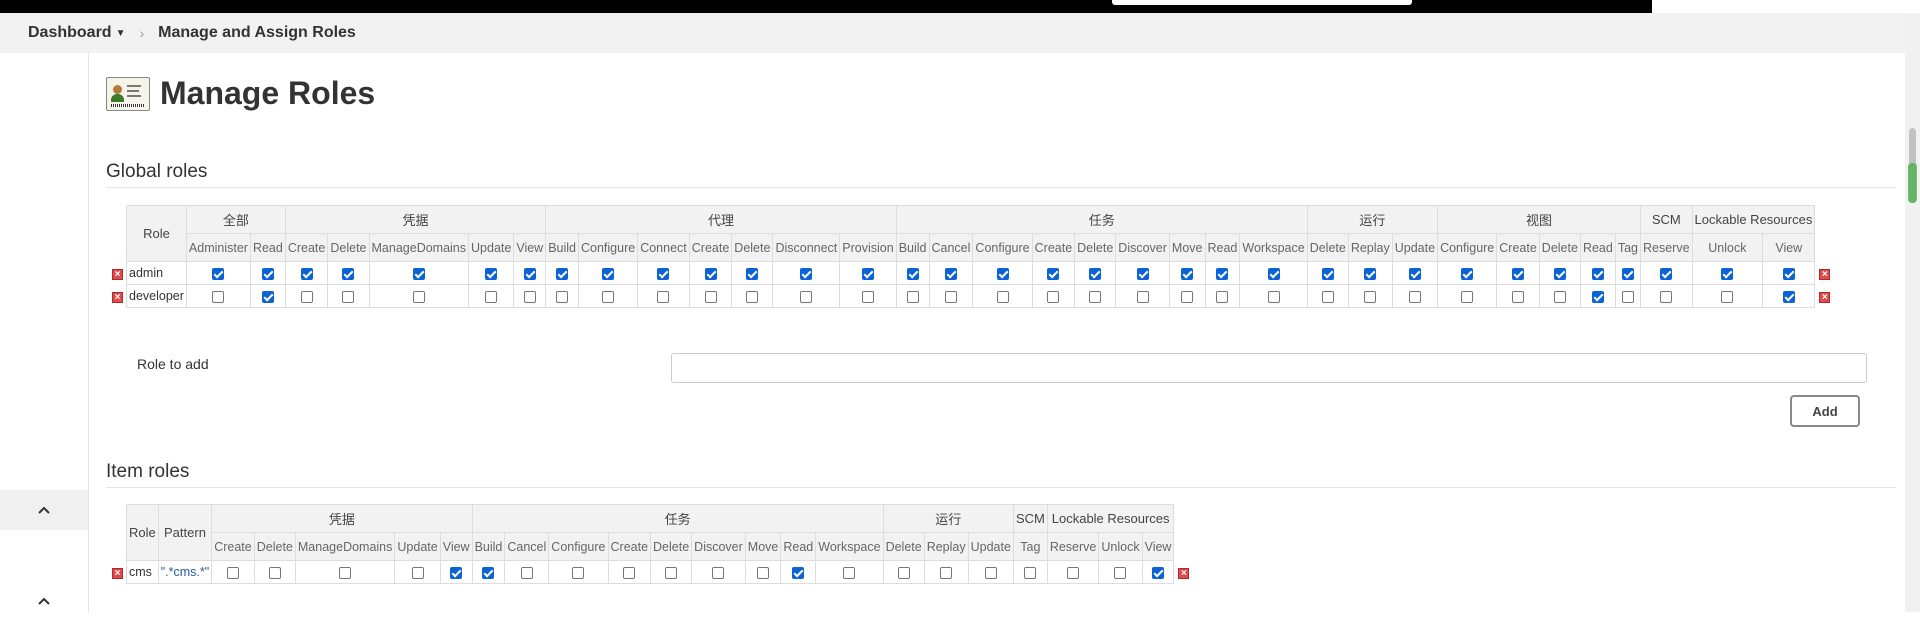 Image resolution: width=1920 pixels, height=621 pixels. What do you see at coordinates (121, 33) in the screenshot?
I see `dropdown-caret-icon: ▼` at bounding box center [121, 33].